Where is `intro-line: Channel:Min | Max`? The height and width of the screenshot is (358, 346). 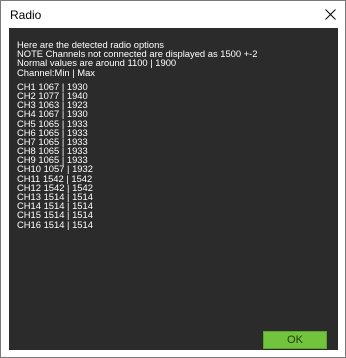 intro-line: Channel:Min | Max is located at coordinates (56, 72).